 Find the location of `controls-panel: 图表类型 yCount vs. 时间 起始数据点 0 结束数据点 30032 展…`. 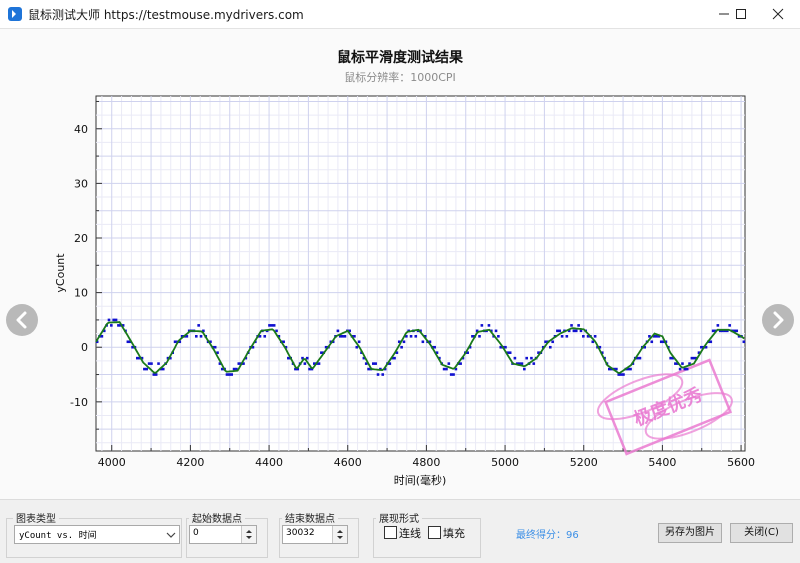

controls-panel: 图表类型 yCount vs. 时间 起始数据点 0 结束数据点 30032 展… is located at coordinates (400, 531).